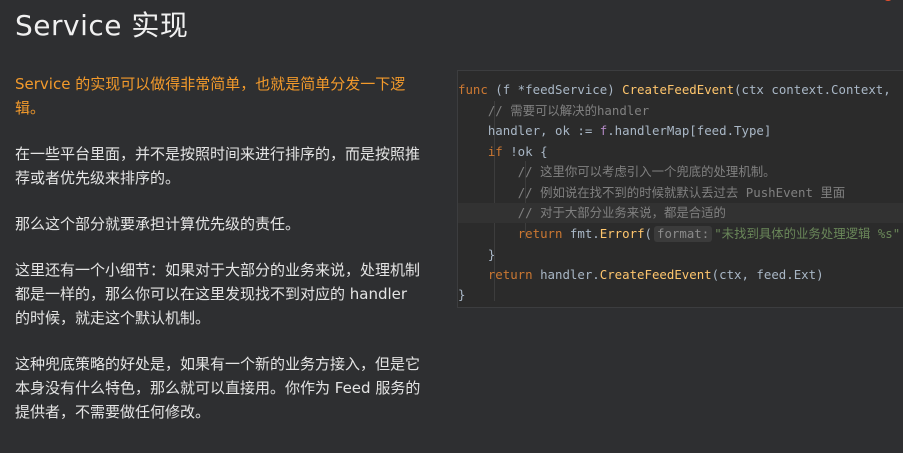  I want to click on priority-paragraph: 那么这个部分就要承担计算优先级的责任。, so click(158, 224).